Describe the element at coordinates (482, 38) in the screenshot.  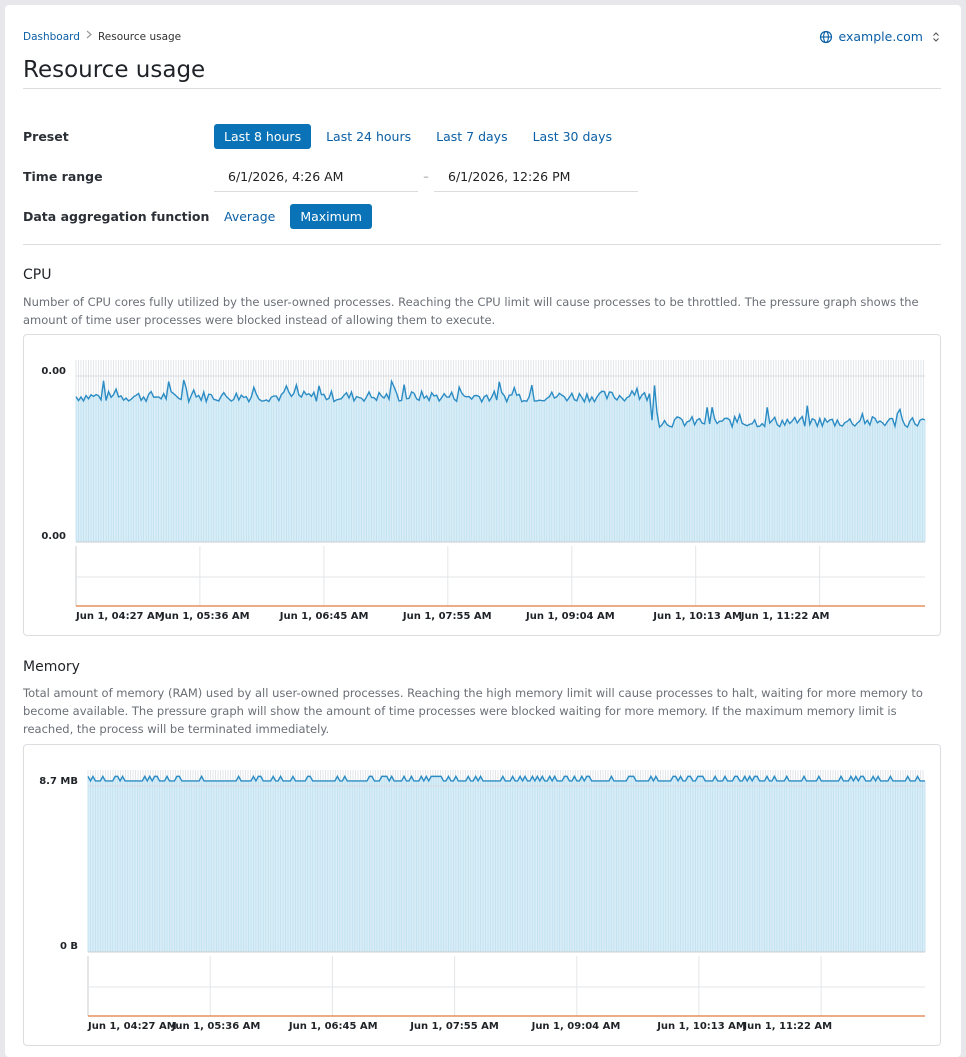
I see `top-bar: Dashboard Resource usage example.com` at that location.